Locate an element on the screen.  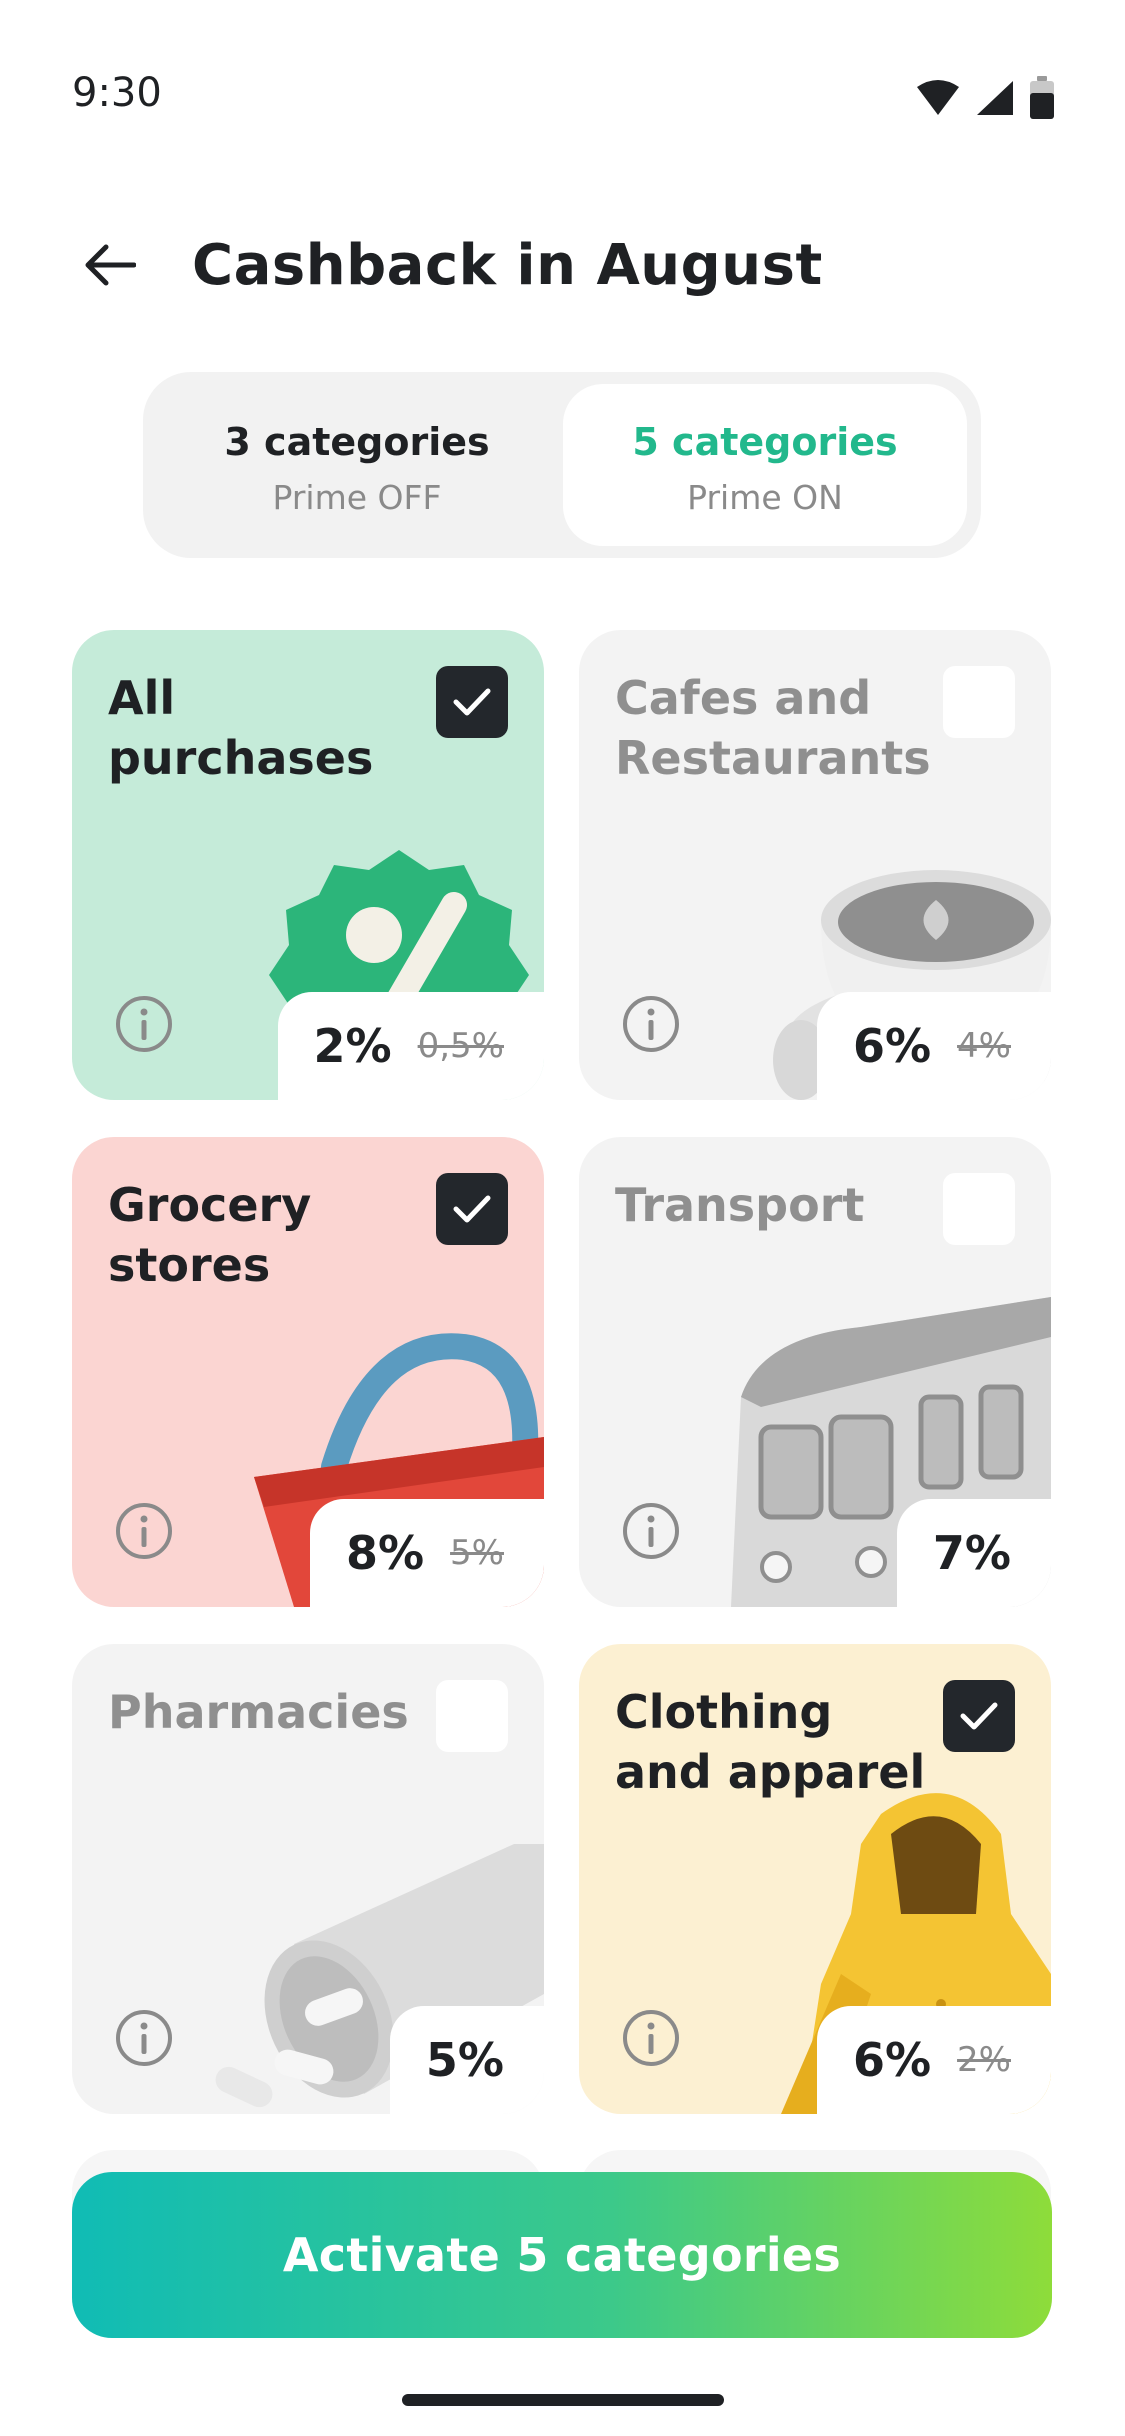
cellular-signal-icon is located at coordinates (995, 98).